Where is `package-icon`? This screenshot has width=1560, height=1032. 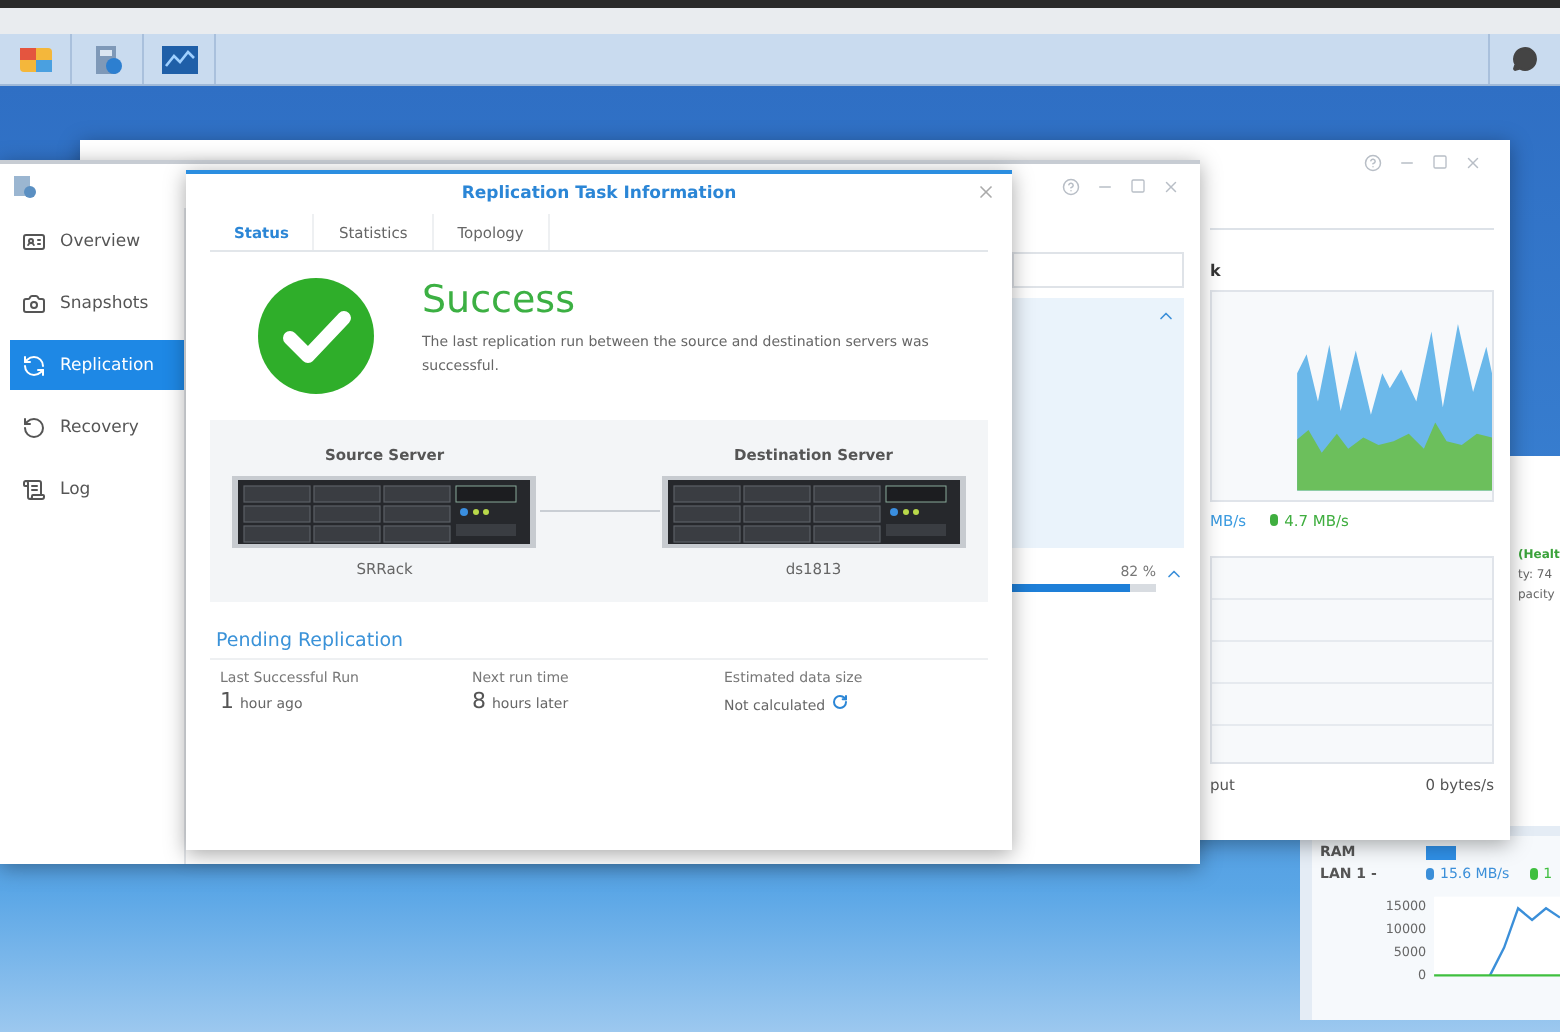 package-icon is located at coordinates (35, 59).